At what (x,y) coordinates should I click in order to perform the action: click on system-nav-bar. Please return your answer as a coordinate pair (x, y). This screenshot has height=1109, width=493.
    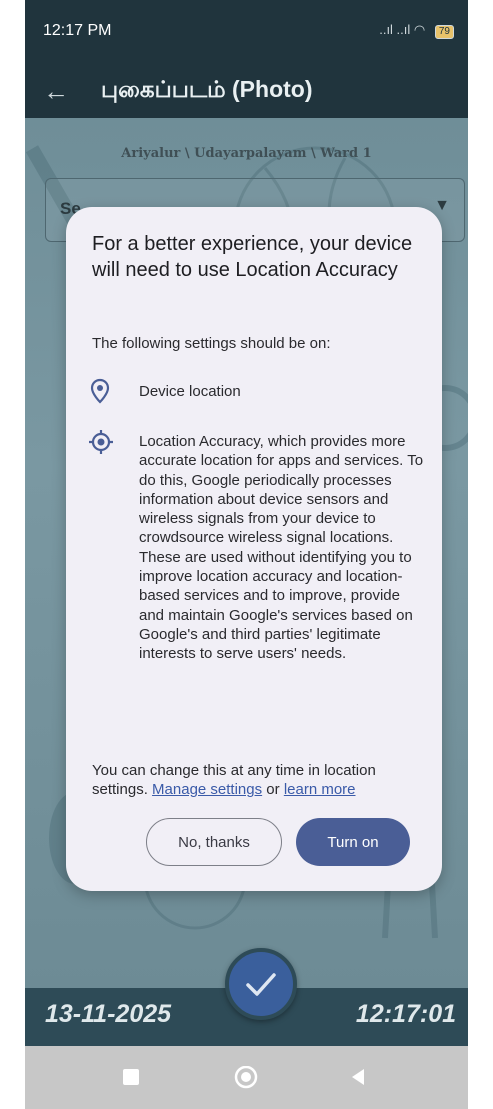
    Looking at the image, I should click on (246, 1077).